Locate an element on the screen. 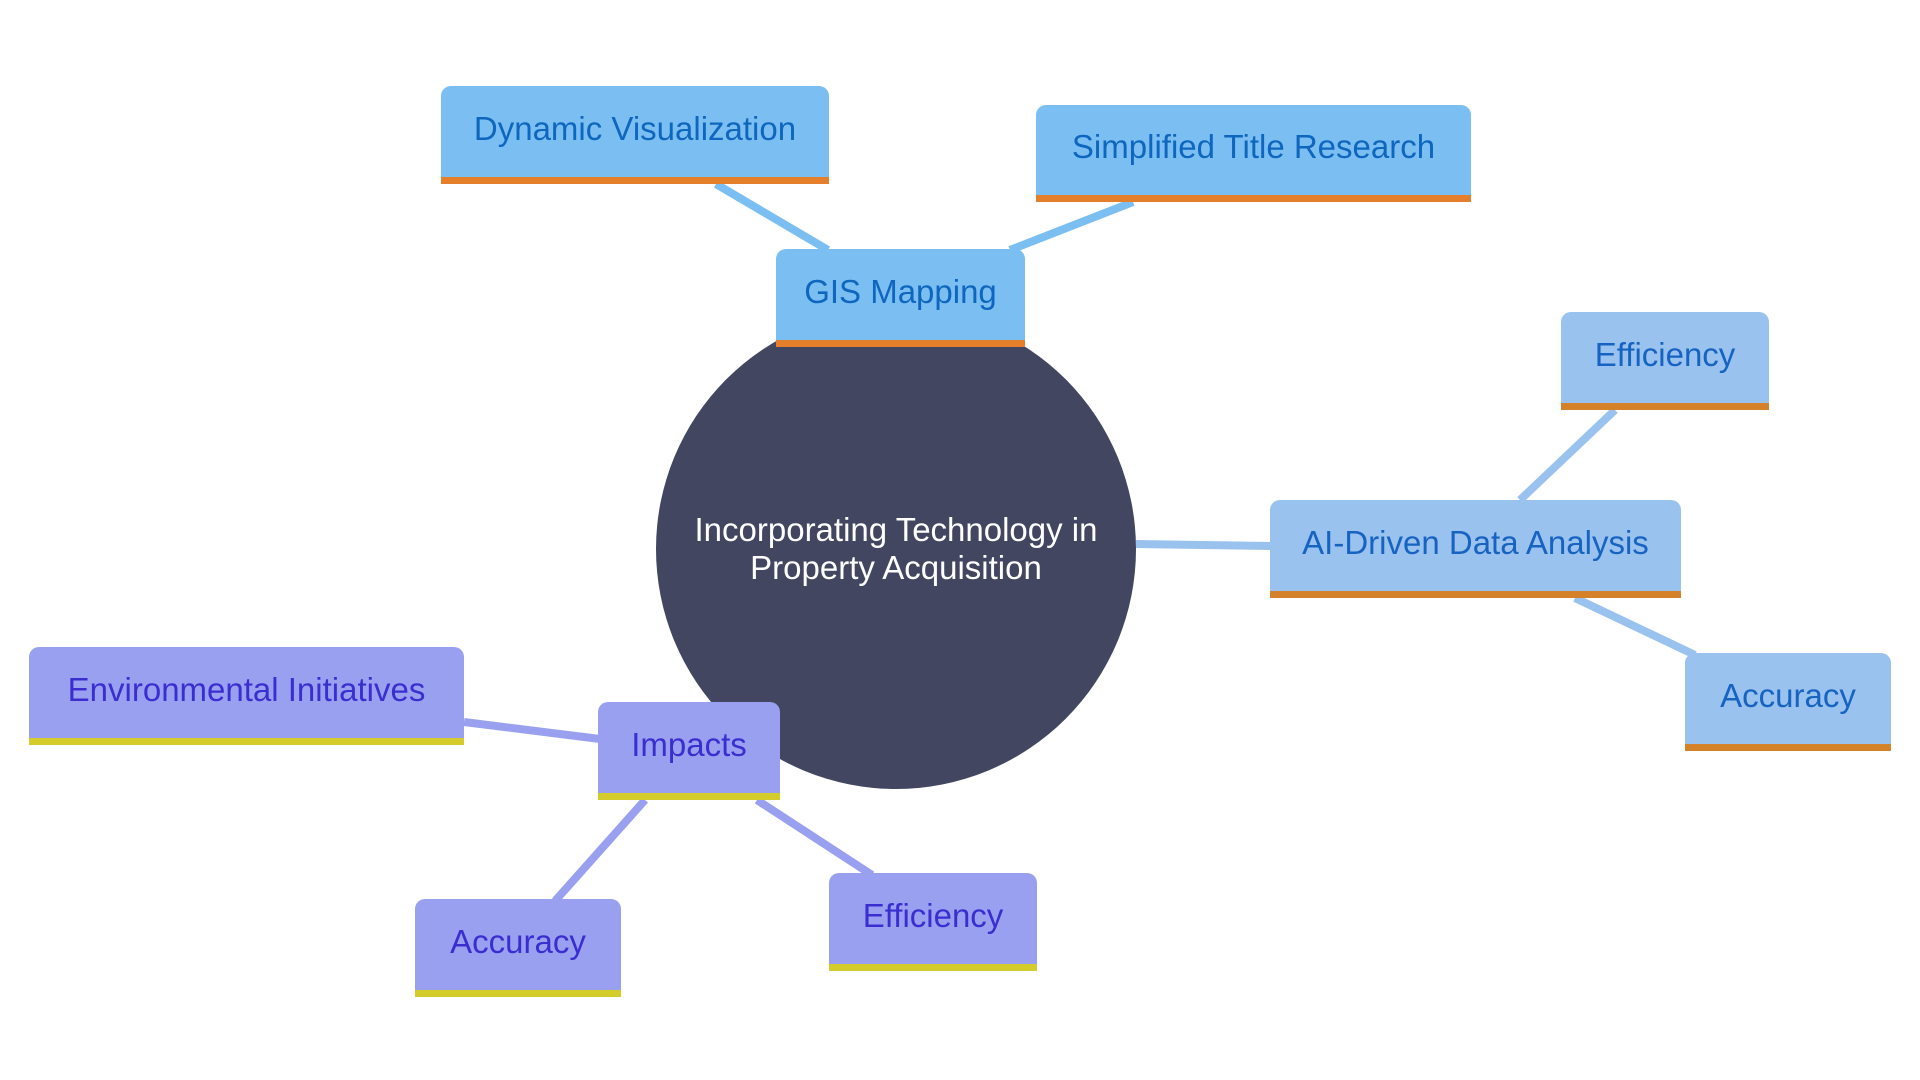  node-label: AI-Driven Data Analysis is located at coordinates (1475, 542).